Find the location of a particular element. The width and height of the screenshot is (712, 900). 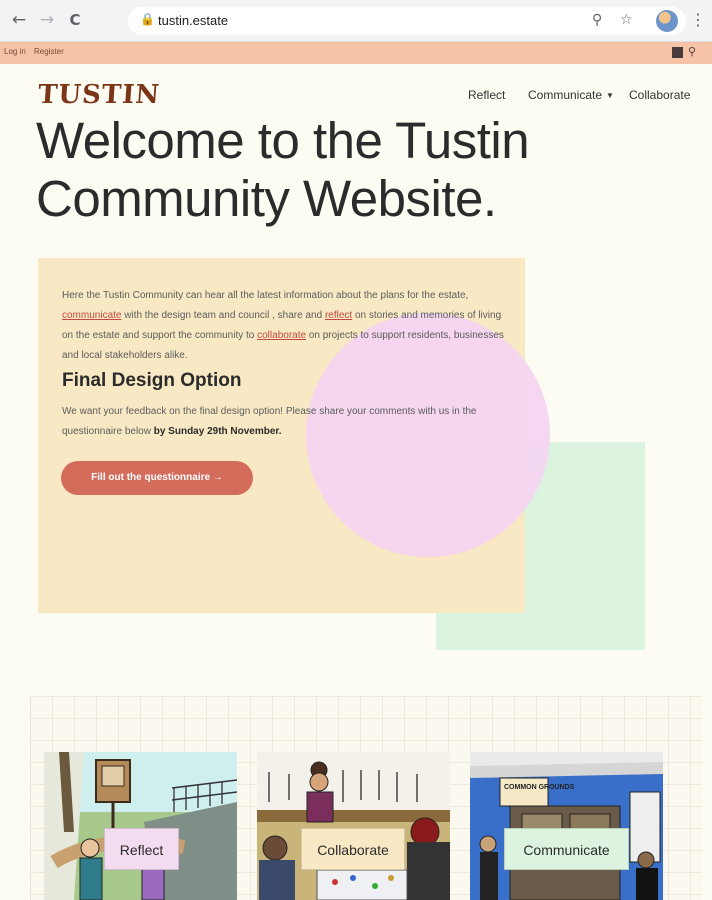

site-logo: TUSTIN is located at coordinates (99, 95).